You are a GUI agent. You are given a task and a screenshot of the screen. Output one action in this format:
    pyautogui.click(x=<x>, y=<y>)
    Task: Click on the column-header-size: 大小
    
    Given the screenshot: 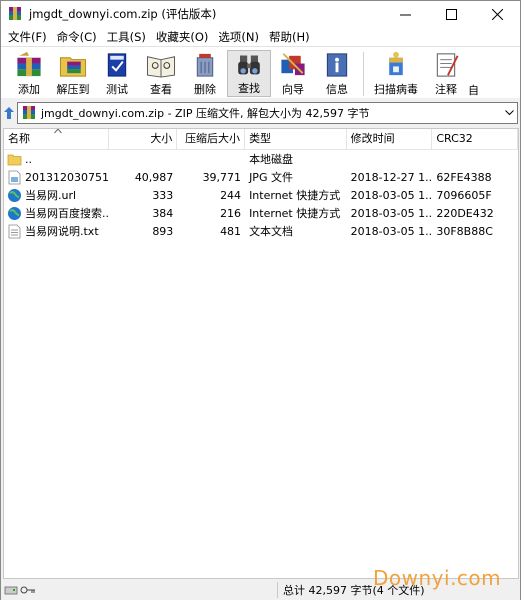 What is the action you would take?
    pyautogui.click(x=143, y=139)
    